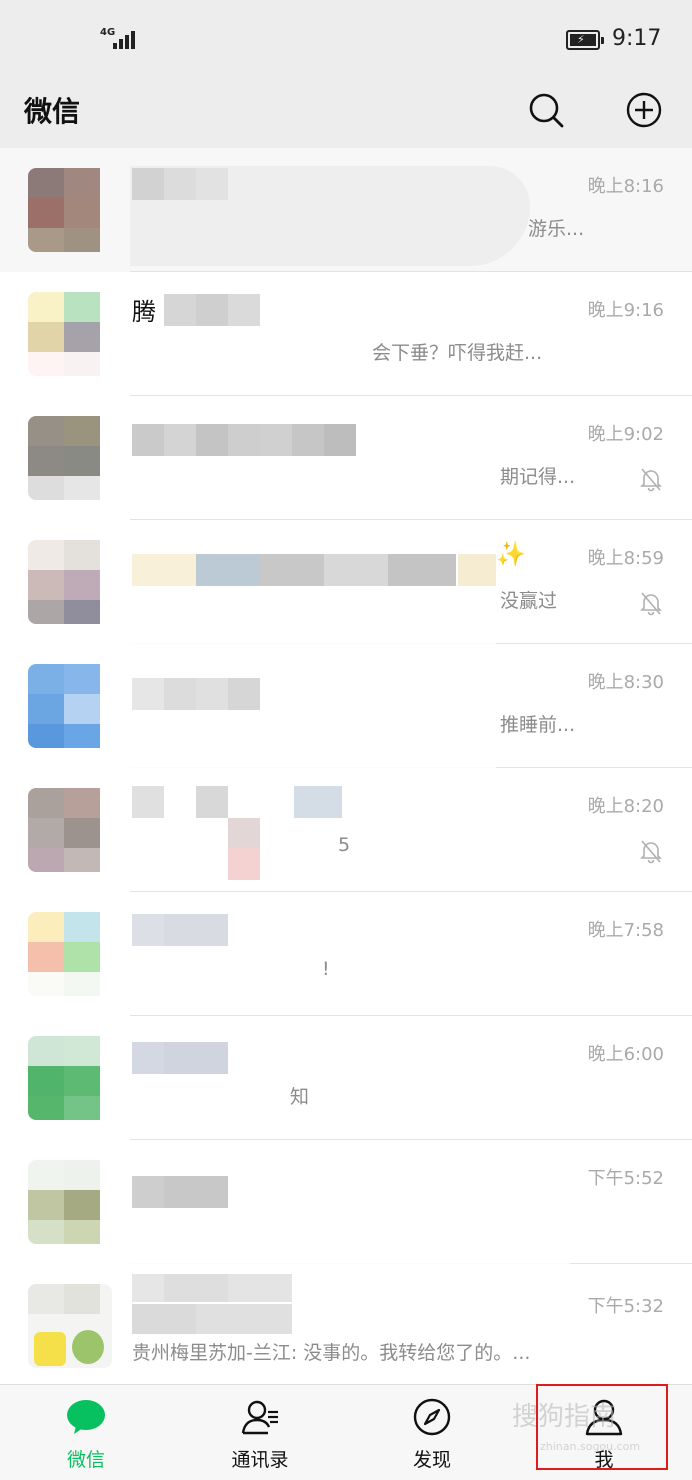  Describe the element at coordinates (585, 40) in the screenshot. I see `battery-icon: ⚡` at that location.